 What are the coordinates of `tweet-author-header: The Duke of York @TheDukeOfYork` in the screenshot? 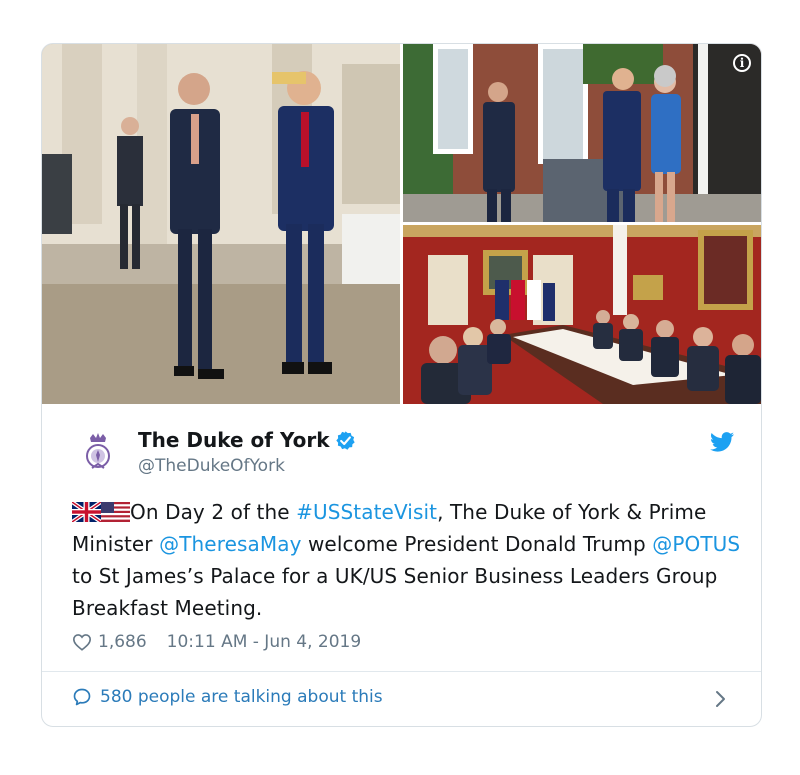 It's located at (406, 453).